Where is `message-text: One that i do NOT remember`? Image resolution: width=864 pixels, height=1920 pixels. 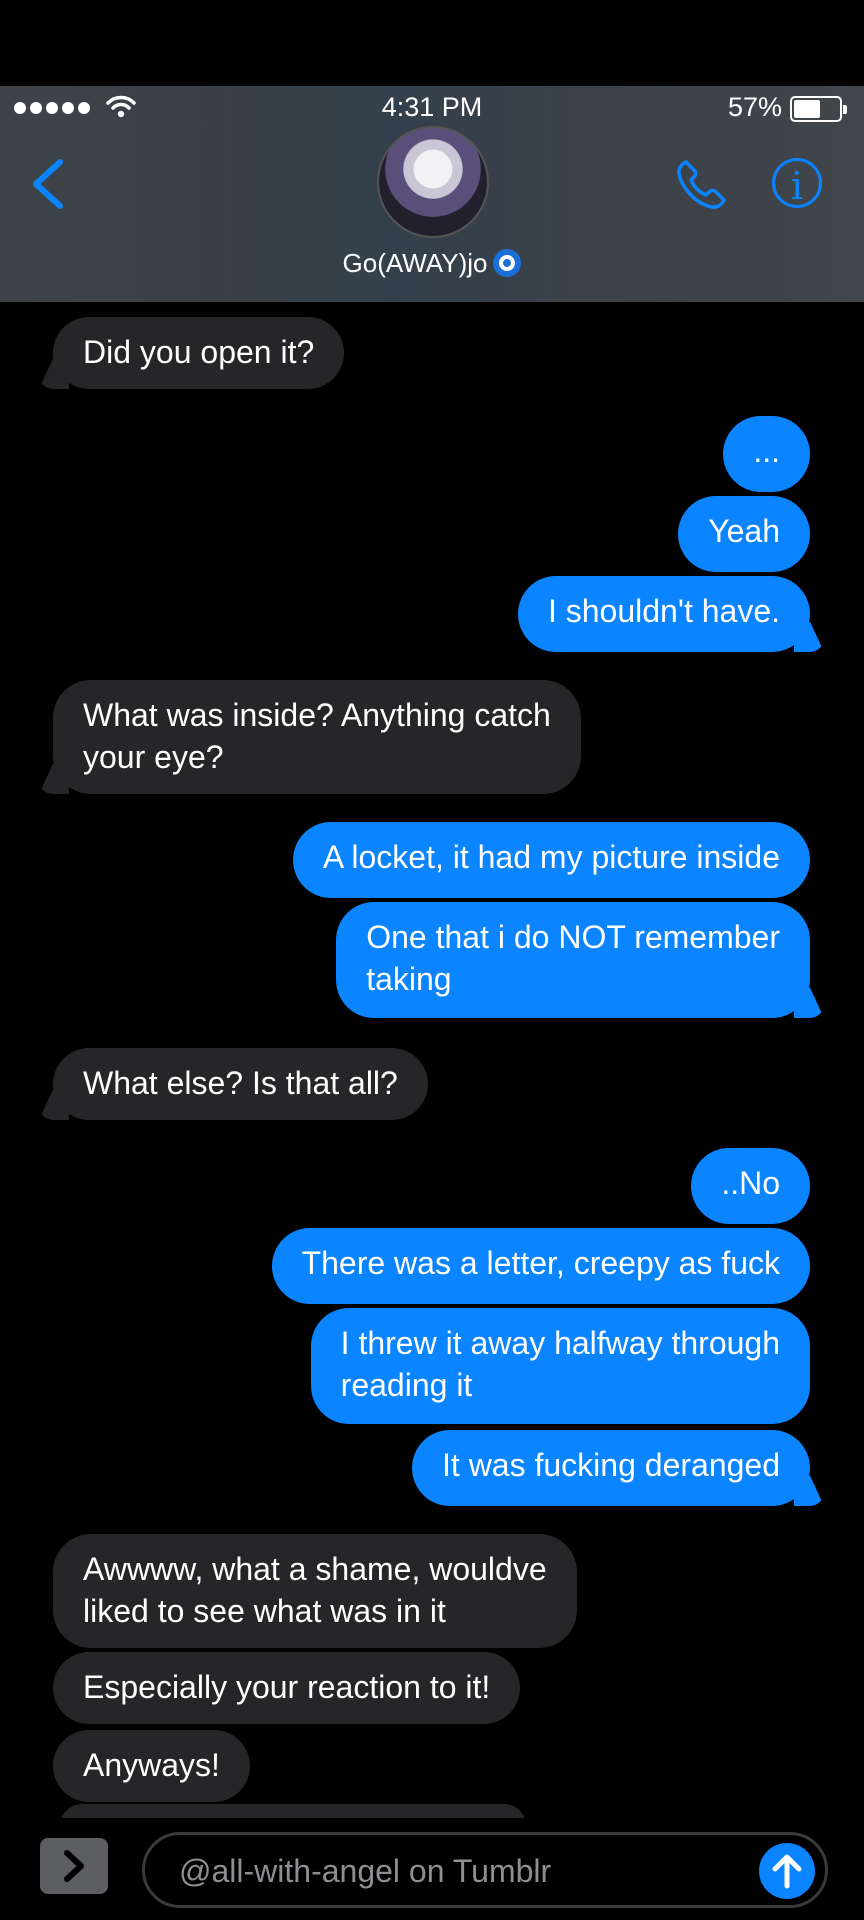 message-text: One that i do NOT remember is located at coordinates (573, 937).